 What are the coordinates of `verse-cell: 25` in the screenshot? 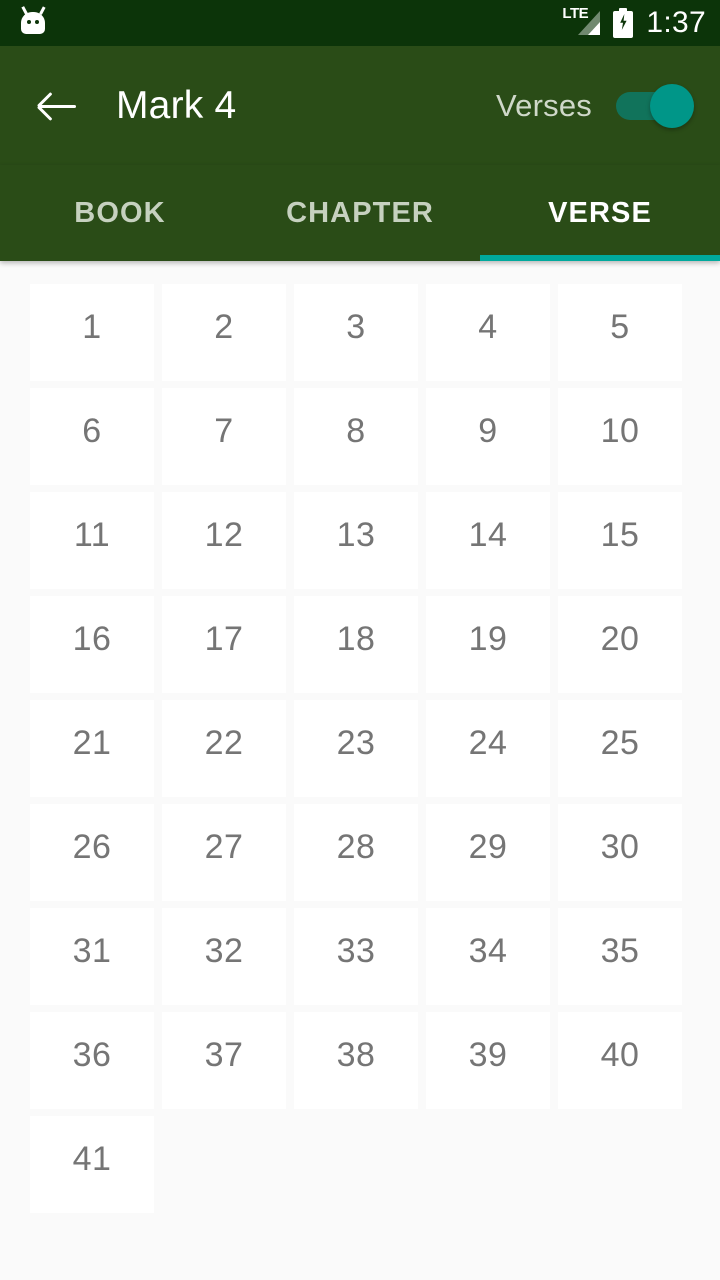 It's located at (620, 748).